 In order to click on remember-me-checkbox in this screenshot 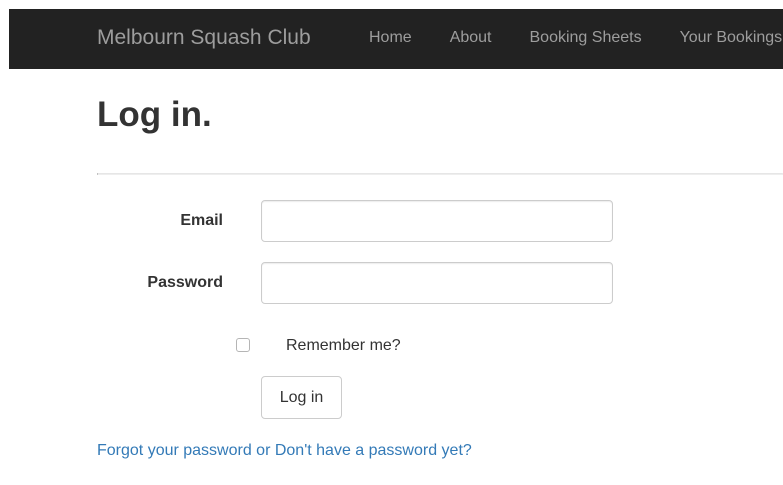, I will do `click(243, 345)`.